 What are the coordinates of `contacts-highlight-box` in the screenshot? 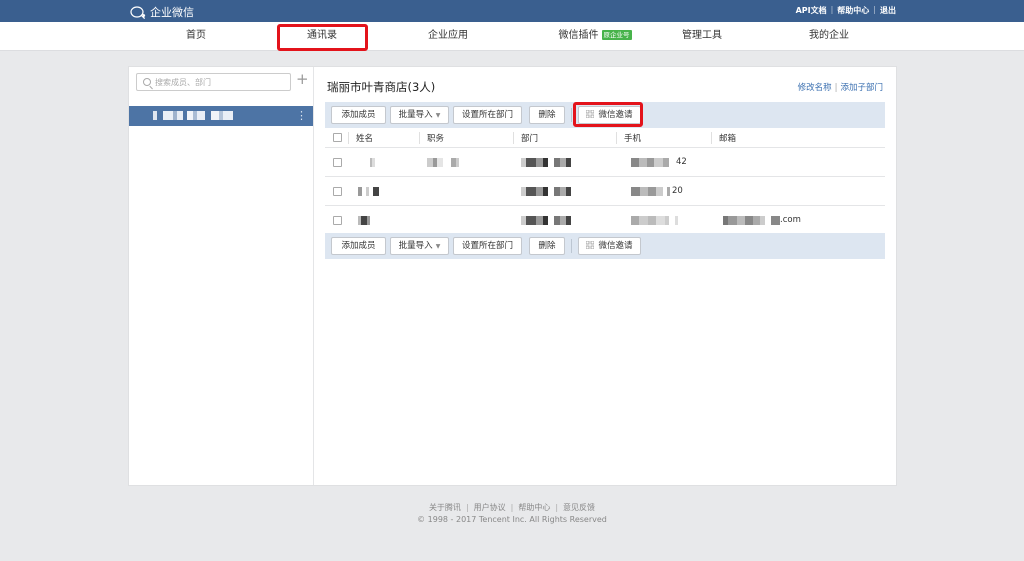 It's located at (322, 37).